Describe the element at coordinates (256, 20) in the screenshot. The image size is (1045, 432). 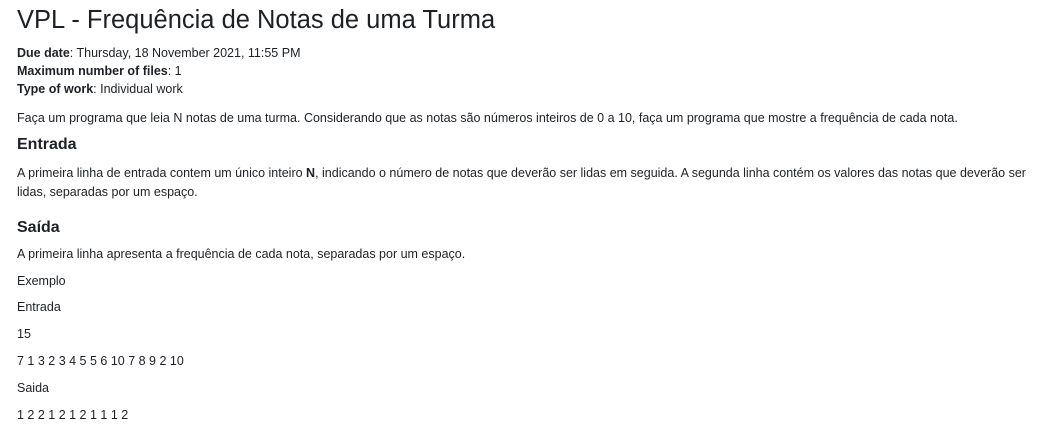
I see `page-title: VPL - Frequência de Notas de uma Turma` at that location.